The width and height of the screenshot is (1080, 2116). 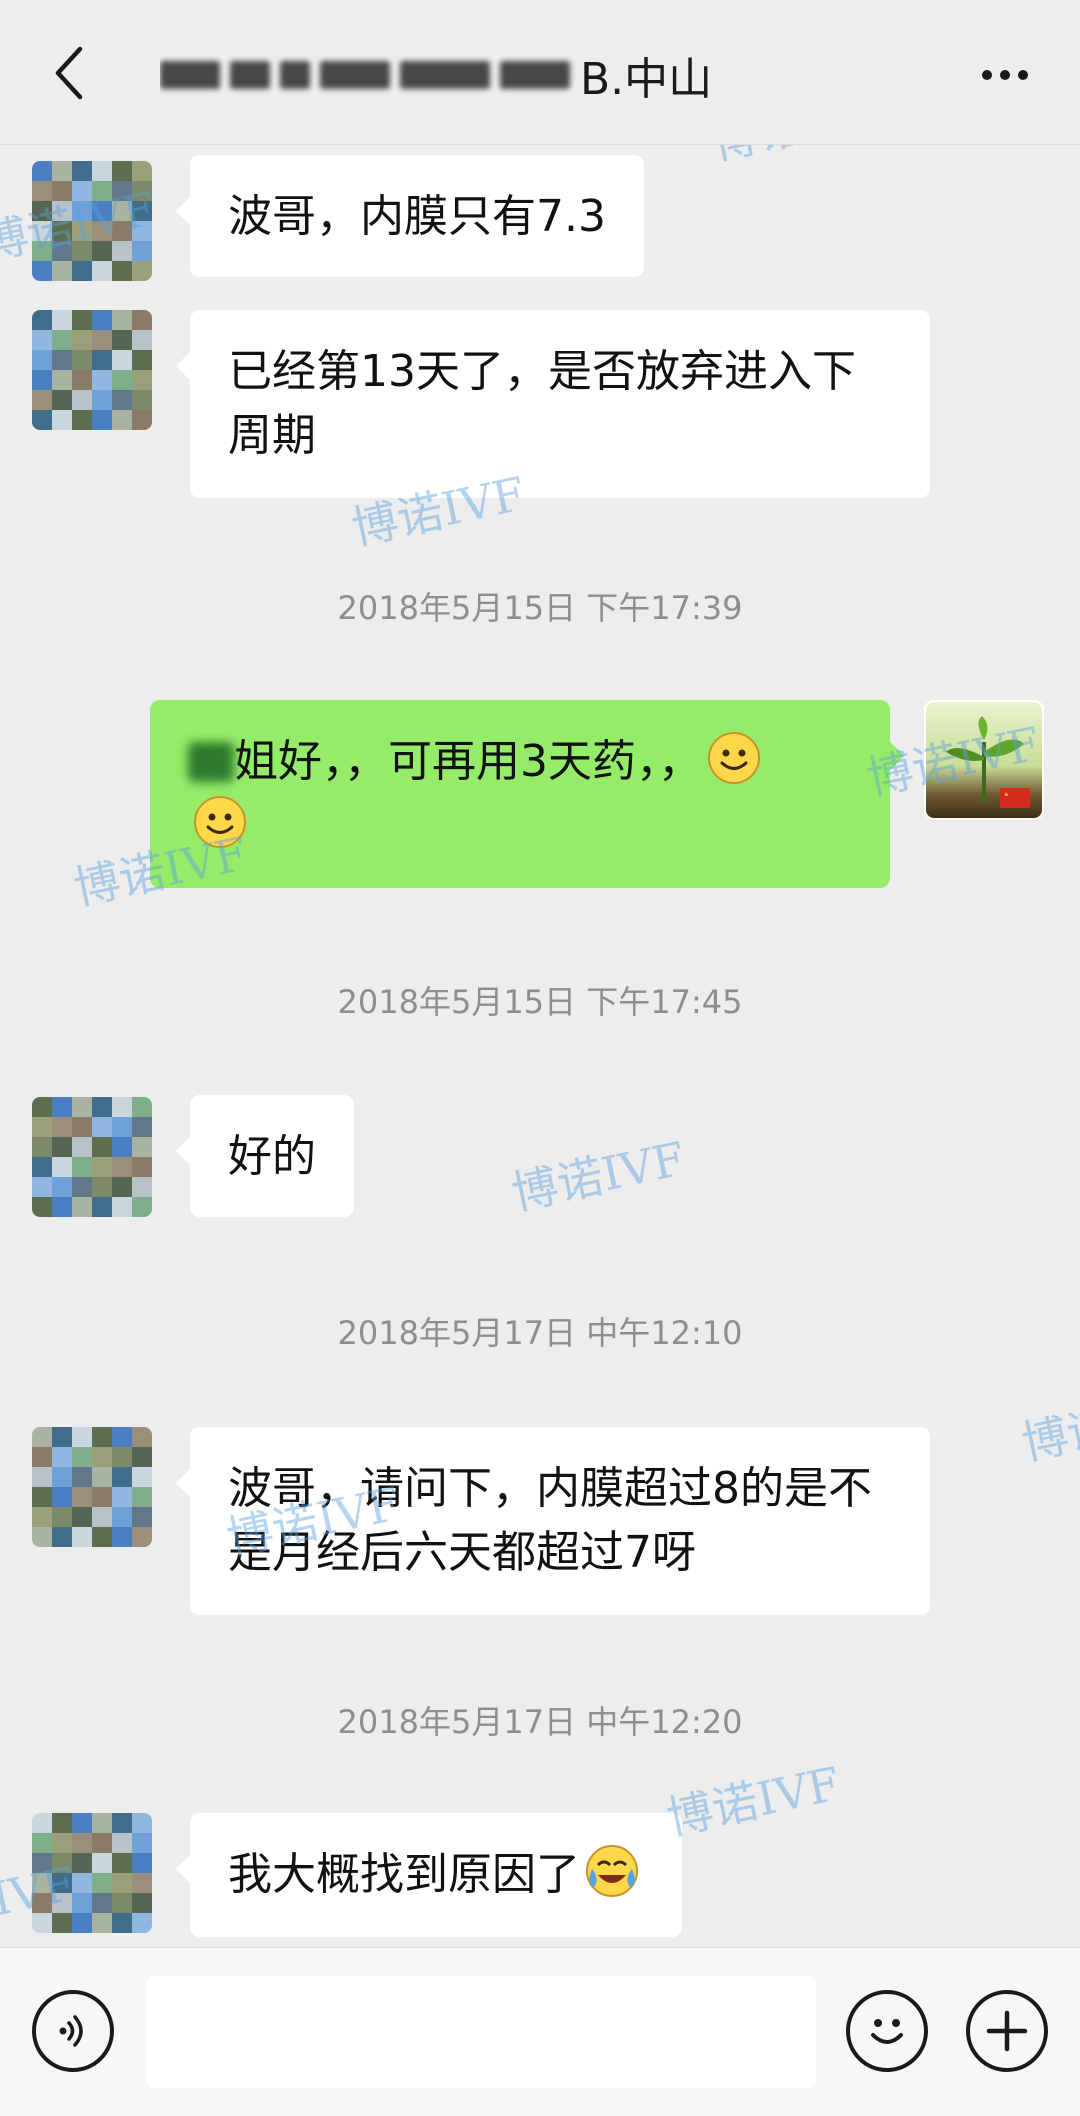 I want to click on timestamp: 2018年5月15日 下午17:39, so click(x=540, y=608).